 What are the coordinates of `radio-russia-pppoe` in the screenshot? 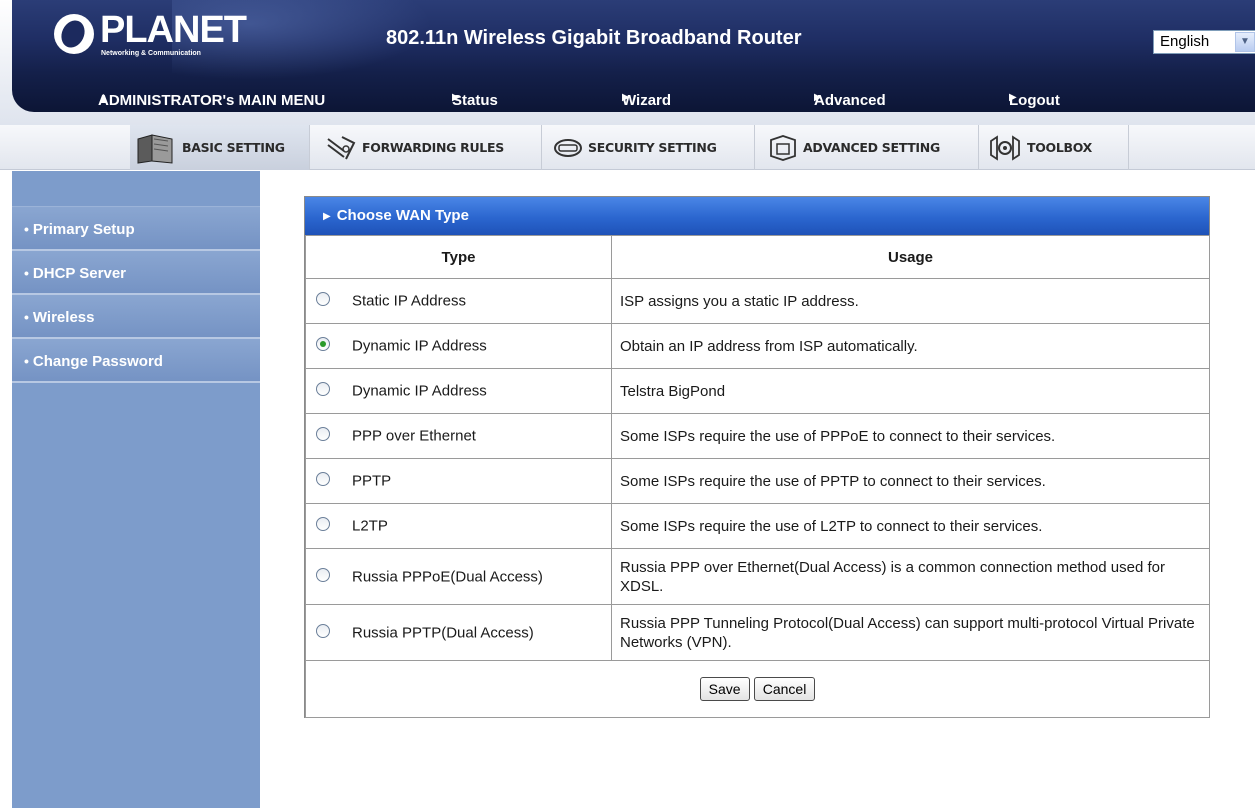 It's located at (323, 574).